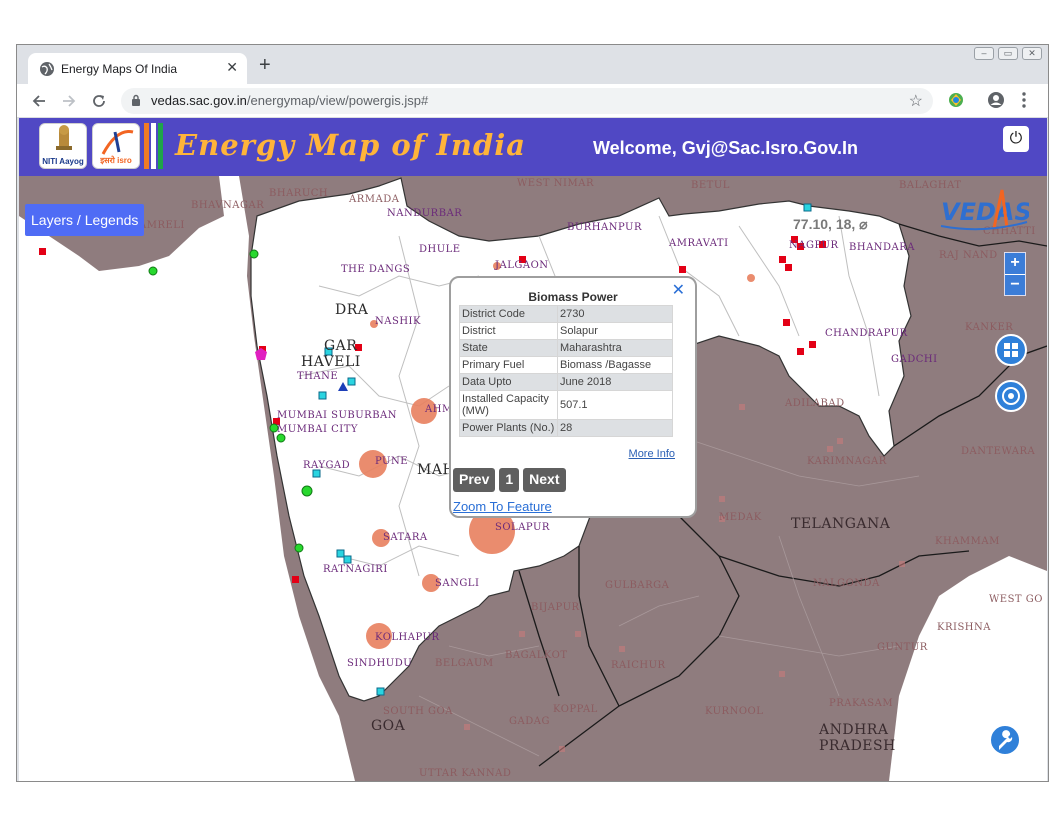  I want to click on maximize-icon: ▭, so click(1008, 53).